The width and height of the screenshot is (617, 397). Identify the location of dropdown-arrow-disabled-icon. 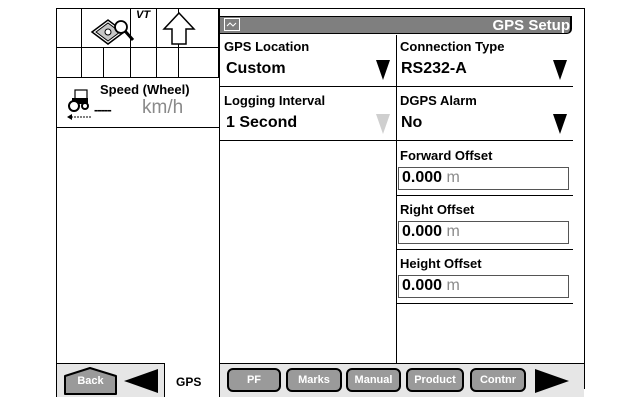
(383, 124).